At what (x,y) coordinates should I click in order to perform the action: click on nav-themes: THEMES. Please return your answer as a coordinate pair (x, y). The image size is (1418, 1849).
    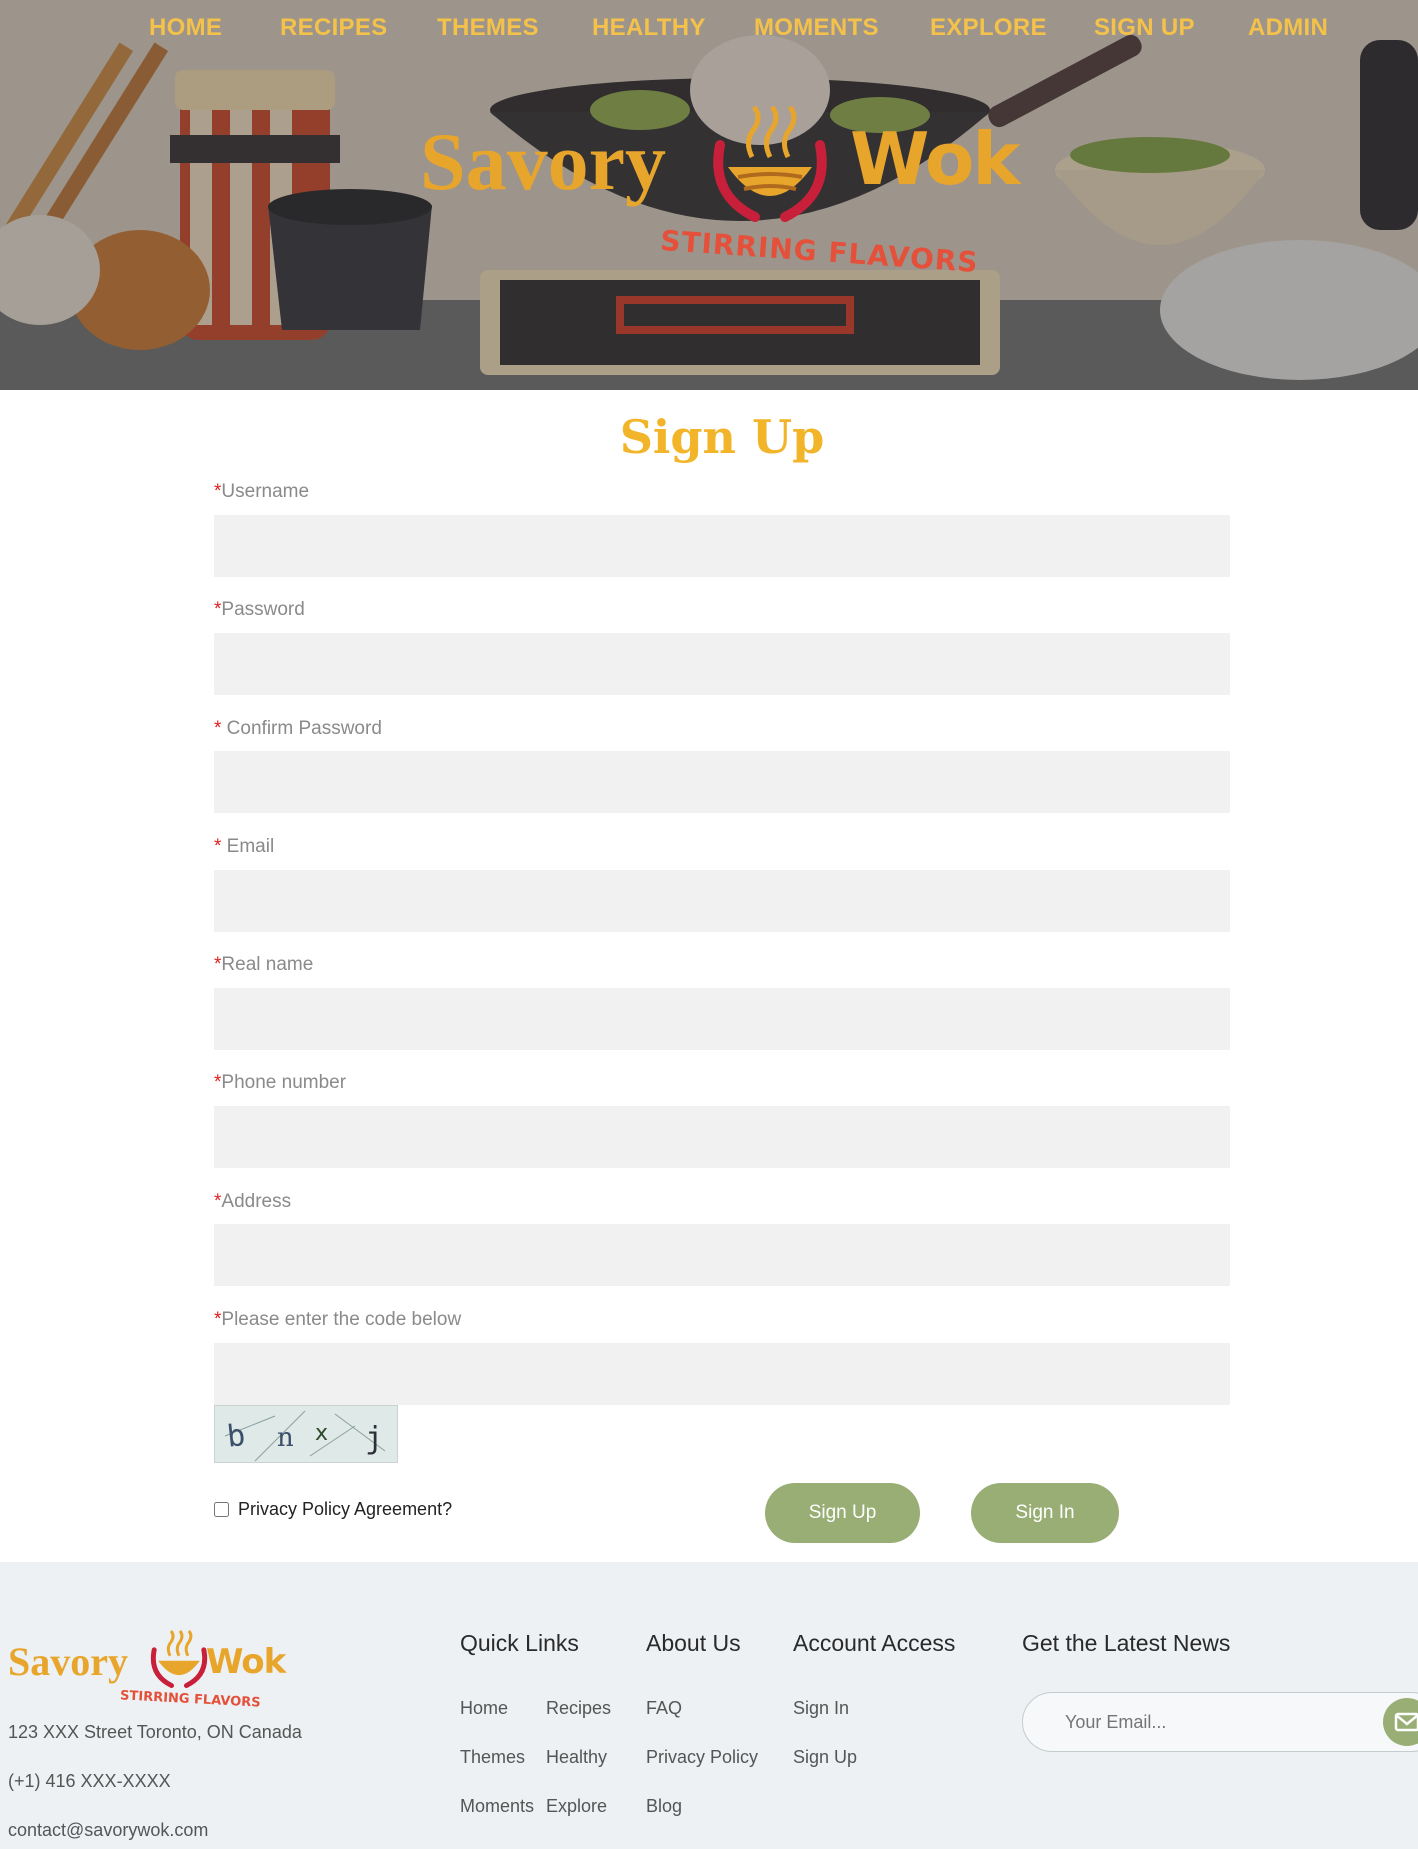
    Looking at the image, I should click on (488, 28).